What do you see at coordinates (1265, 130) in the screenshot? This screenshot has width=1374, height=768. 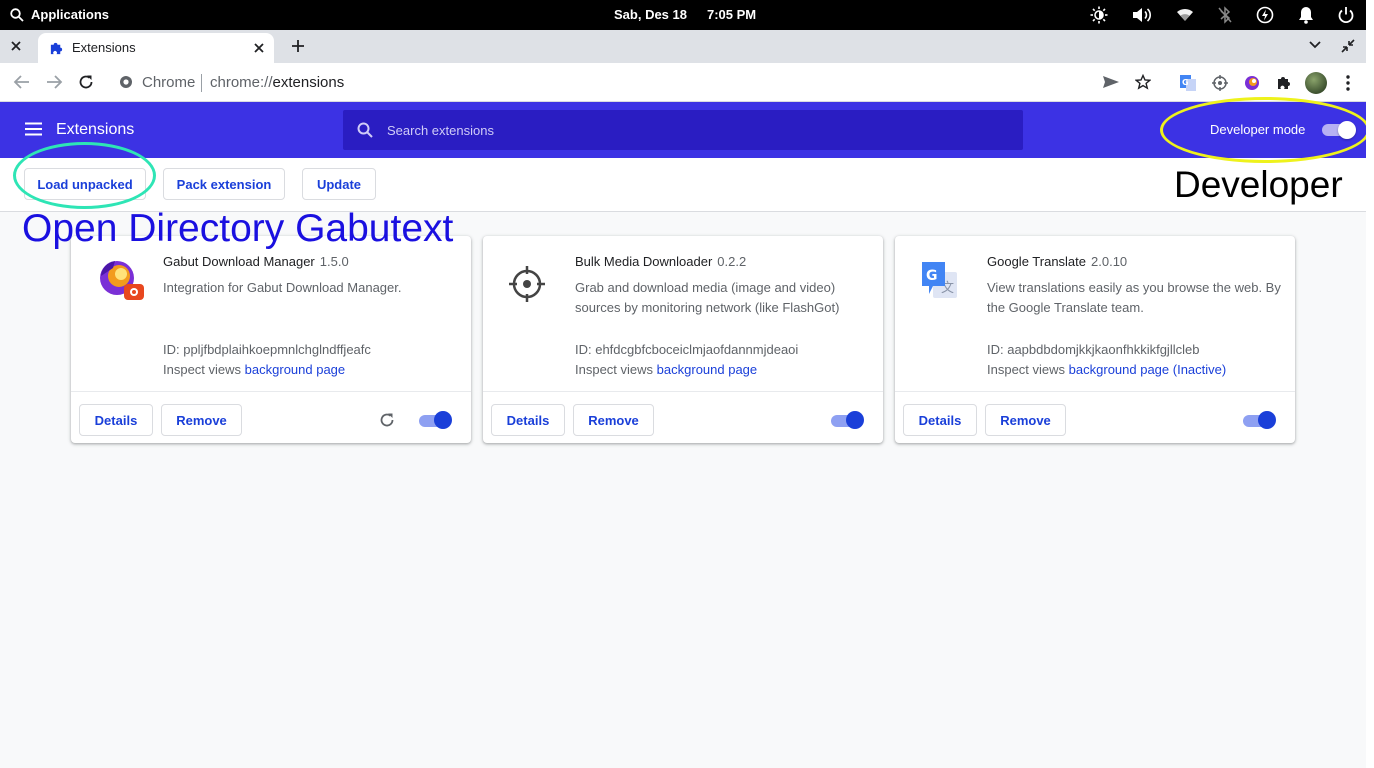 I see `developer-mode-highlight` at bounding box center [1265, 130].